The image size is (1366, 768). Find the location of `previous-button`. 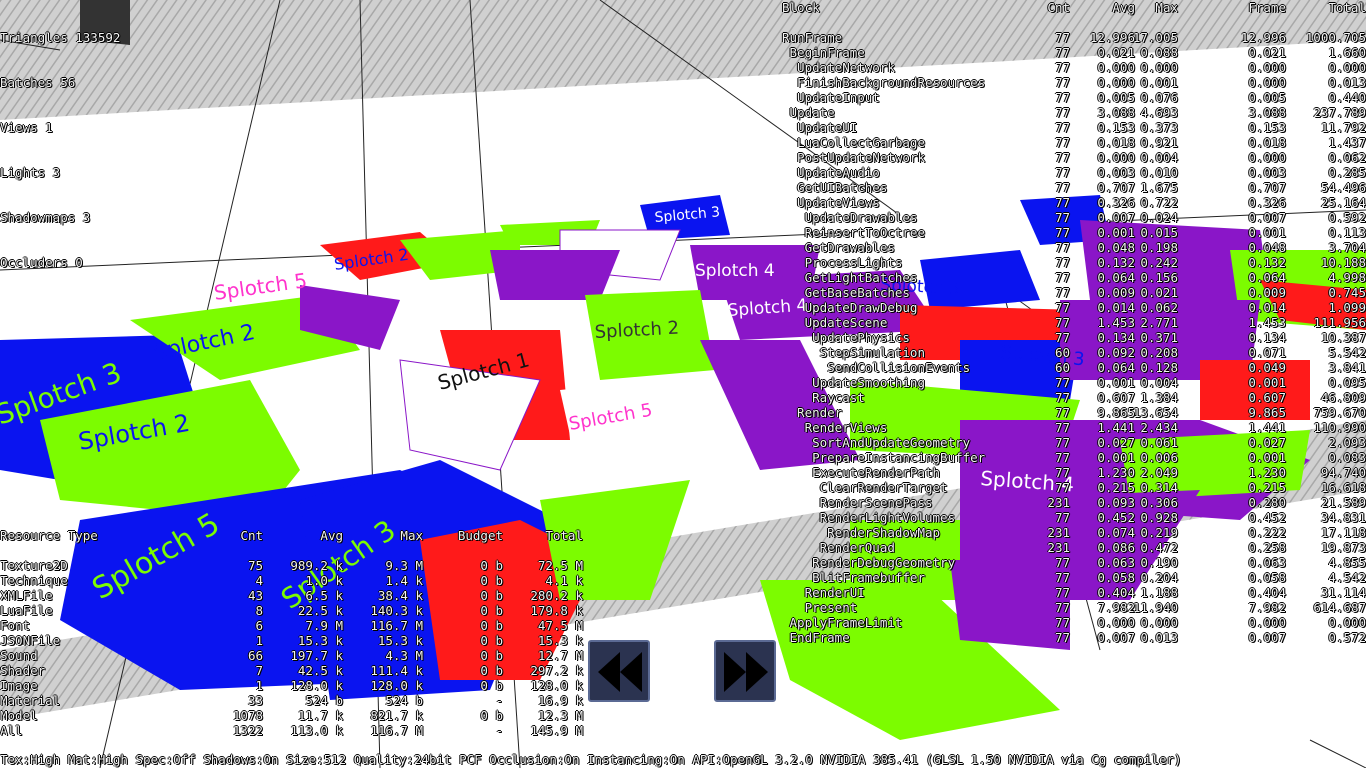

previous-button is located at coordinates (619, 671).